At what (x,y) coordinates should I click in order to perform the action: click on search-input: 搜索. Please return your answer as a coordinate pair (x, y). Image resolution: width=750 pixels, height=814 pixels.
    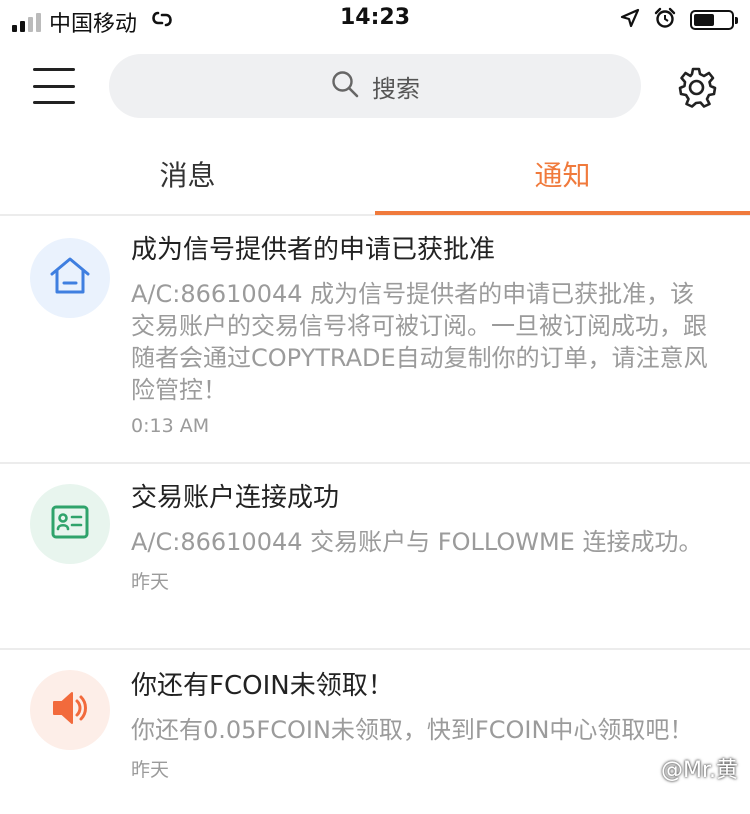
    Looking at the image, I should click on (375, 86).